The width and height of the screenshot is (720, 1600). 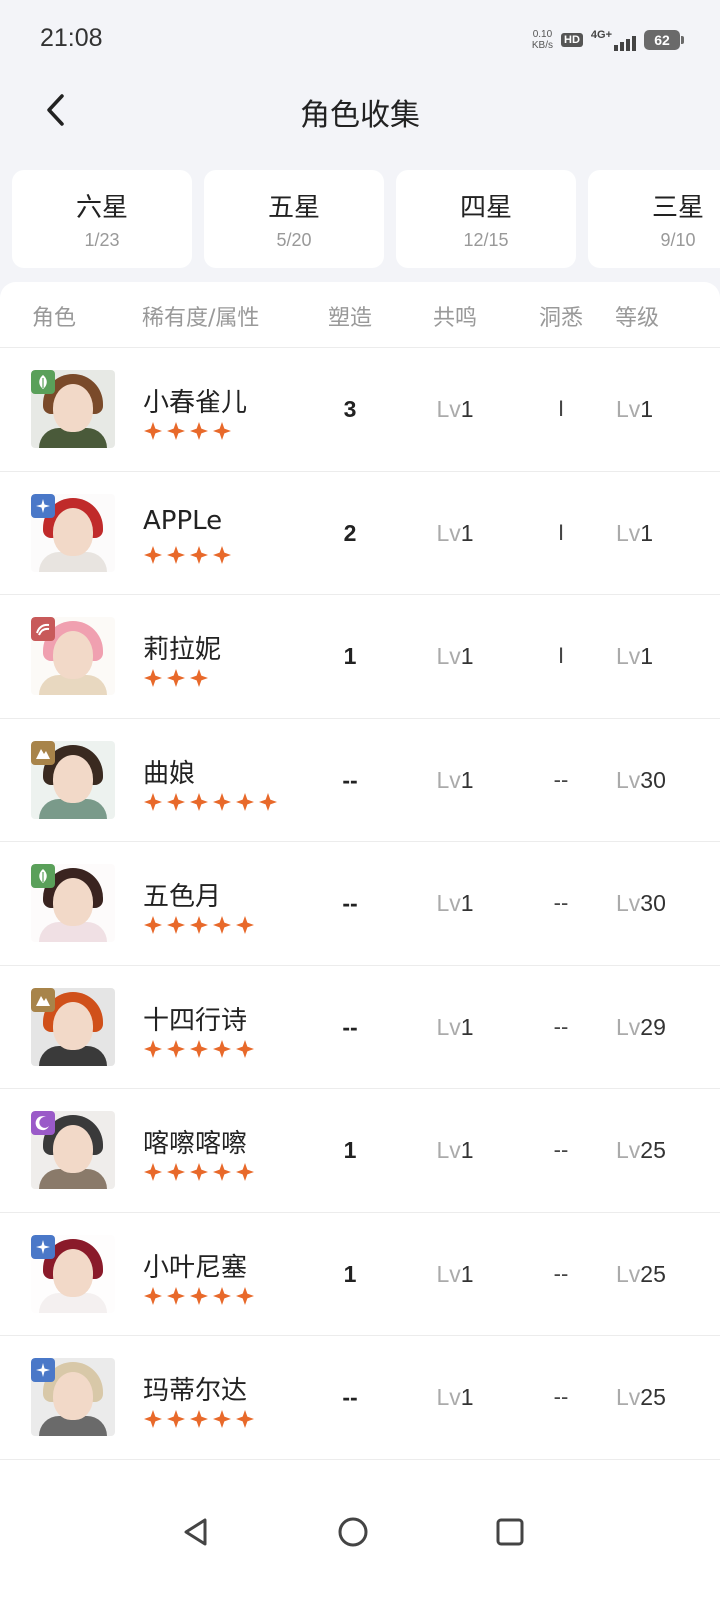 I want to click on moon-icon, so click(x=43, y=1123).